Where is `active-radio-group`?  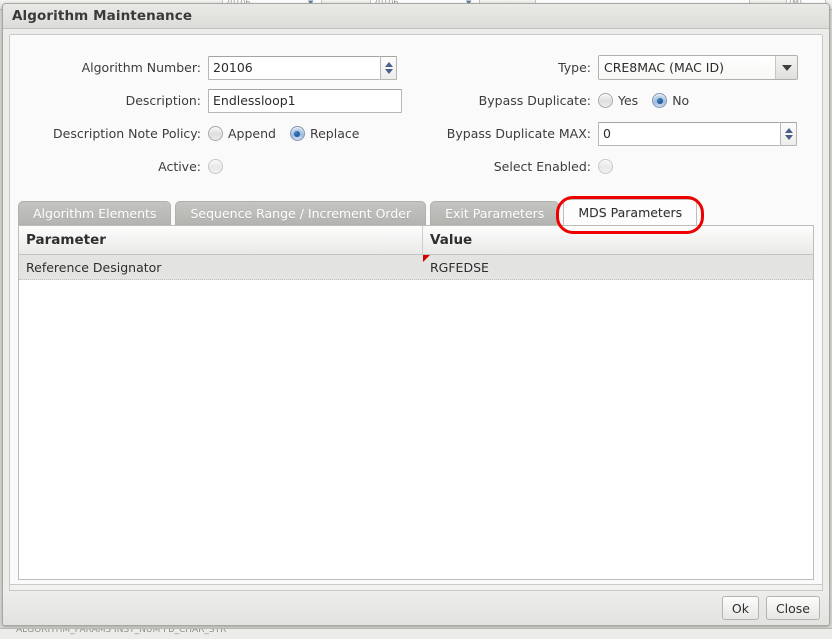 active-radio-group is located at coordinates (222, 166).